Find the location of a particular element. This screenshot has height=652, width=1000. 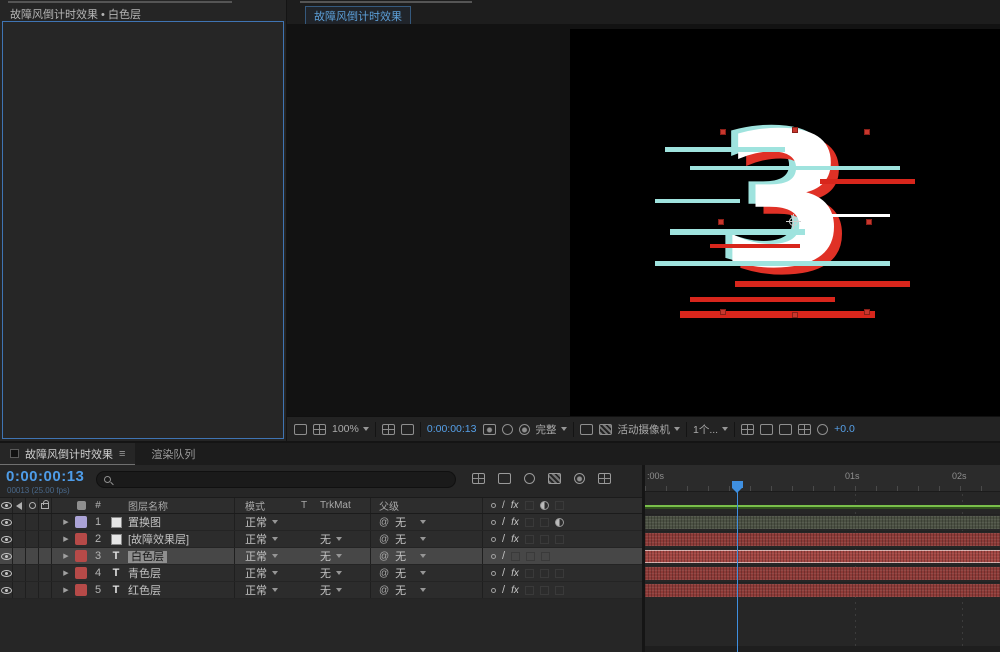

time-ruler: :00s 01s 02s is located at coordinates (822, 478).